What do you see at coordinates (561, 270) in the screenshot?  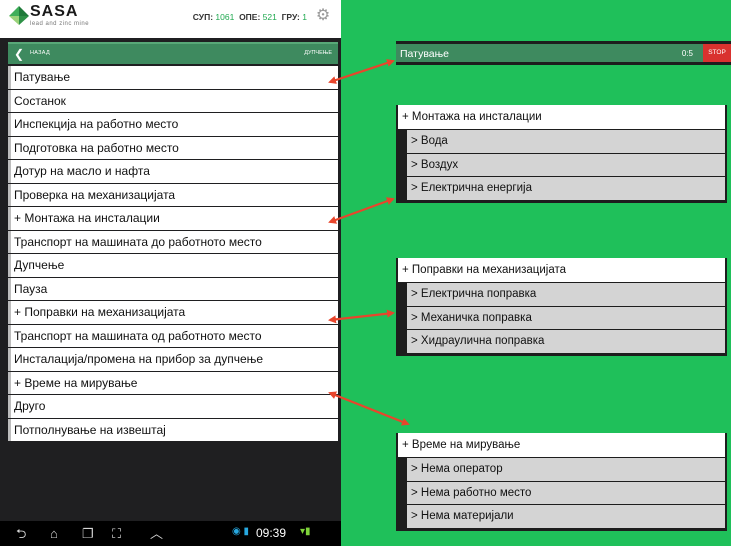 I see `group-header: + Поправки на механизацијата` at bounding box center [561, 270].